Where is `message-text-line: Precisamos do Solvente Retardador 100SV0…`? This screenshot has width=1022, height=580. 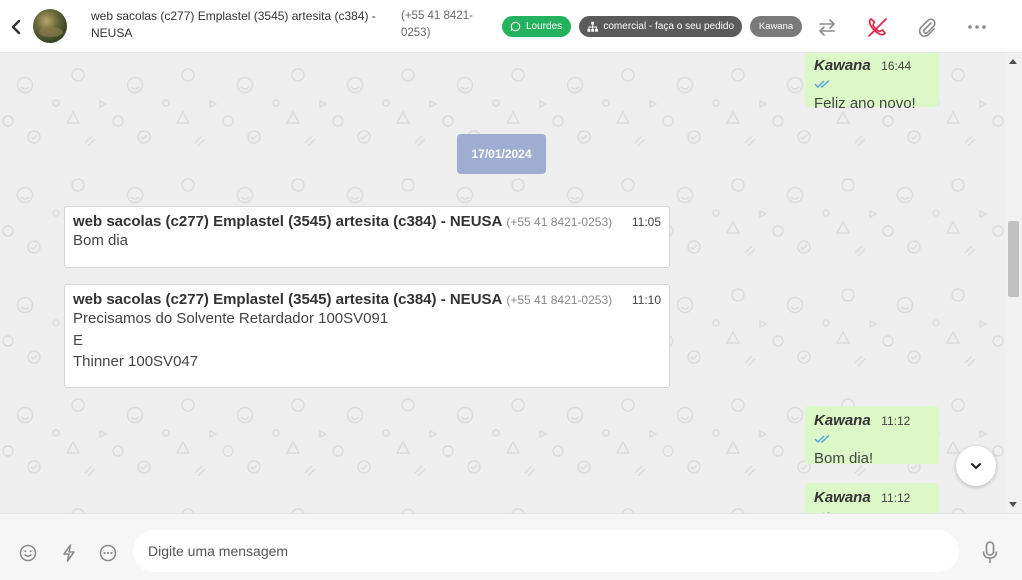 message-text-line: Precisamos do Solvente Retardador 100SV0… is located at coordinates (231, 318).